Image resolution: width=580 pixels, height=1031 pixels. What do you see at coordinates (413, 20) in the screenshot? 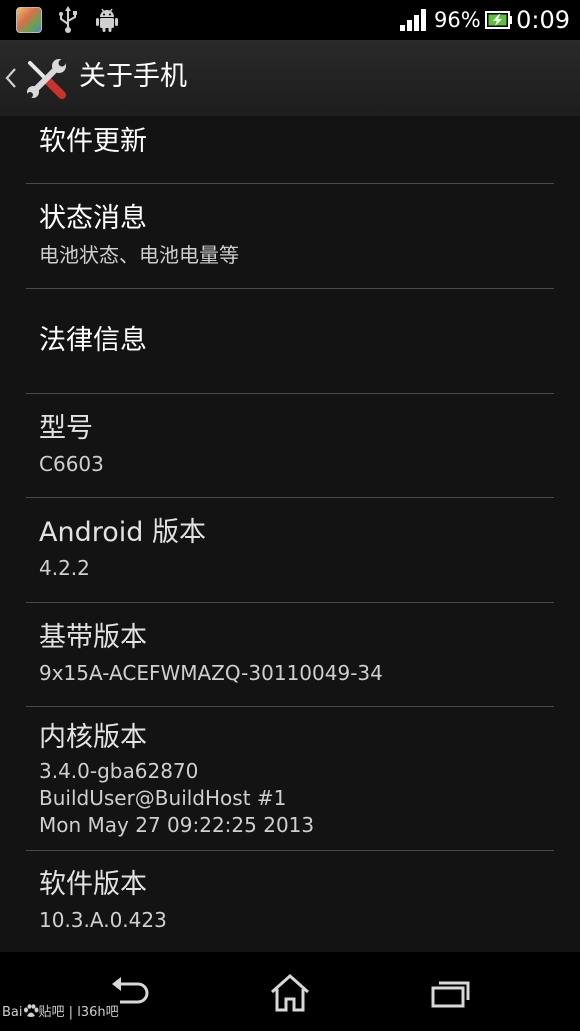
I see `signal-icon` at bounding box center [413, 20].